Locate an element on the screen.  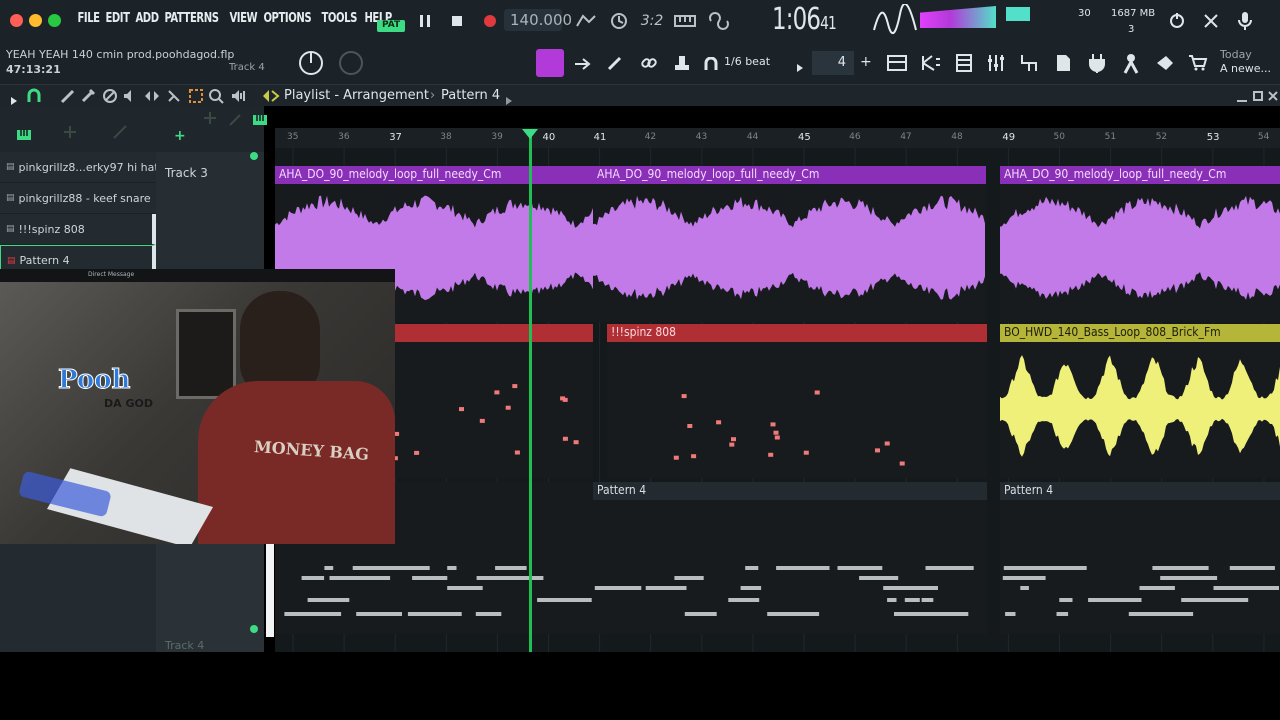
close-playlist-icon is located at coordinates (1273, 97).